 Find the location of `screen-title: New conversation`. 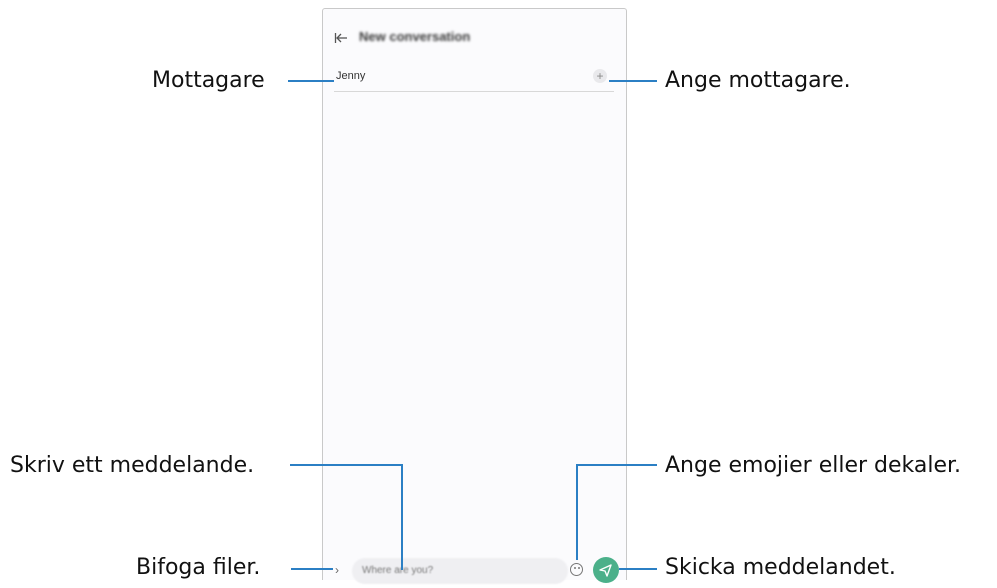

screen-title: New conversation is located at coordinates (415, 36).